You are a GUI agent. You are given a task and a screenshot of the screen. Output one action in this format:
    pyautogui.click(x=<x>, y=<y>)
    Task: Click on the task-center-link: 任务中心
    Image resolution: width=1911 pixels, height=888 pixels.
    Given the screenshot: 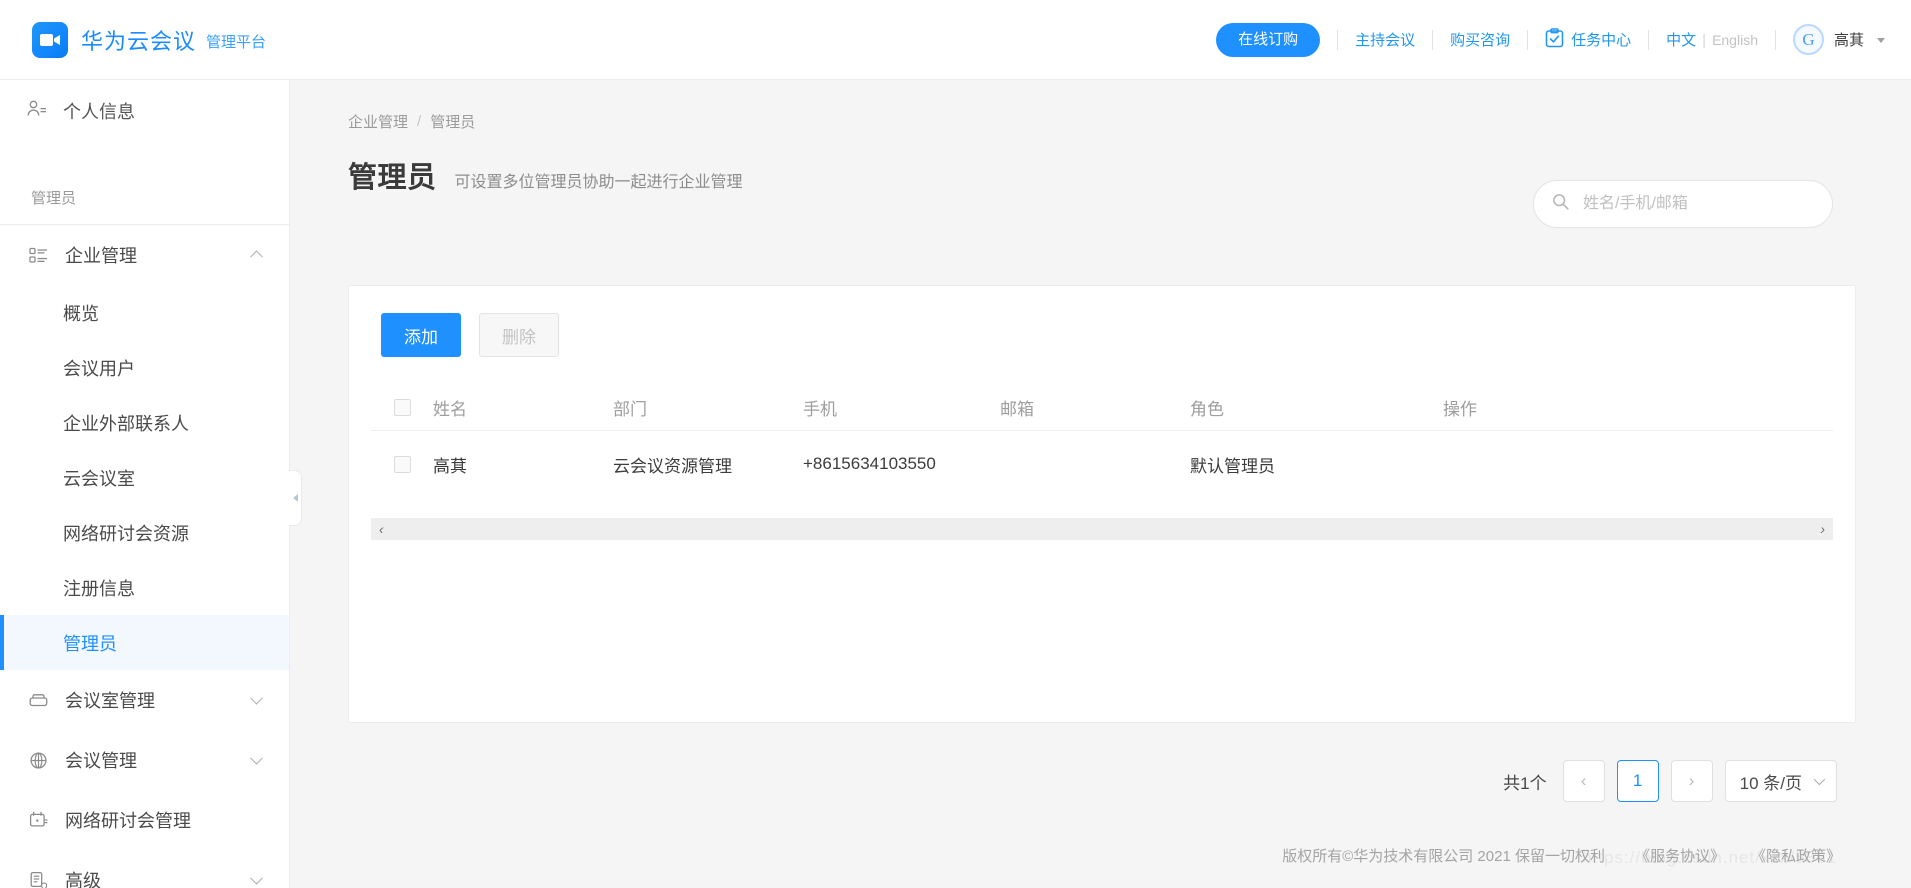 What is the action you would take?
    pyautogui.click(x=1588, y=39)
    